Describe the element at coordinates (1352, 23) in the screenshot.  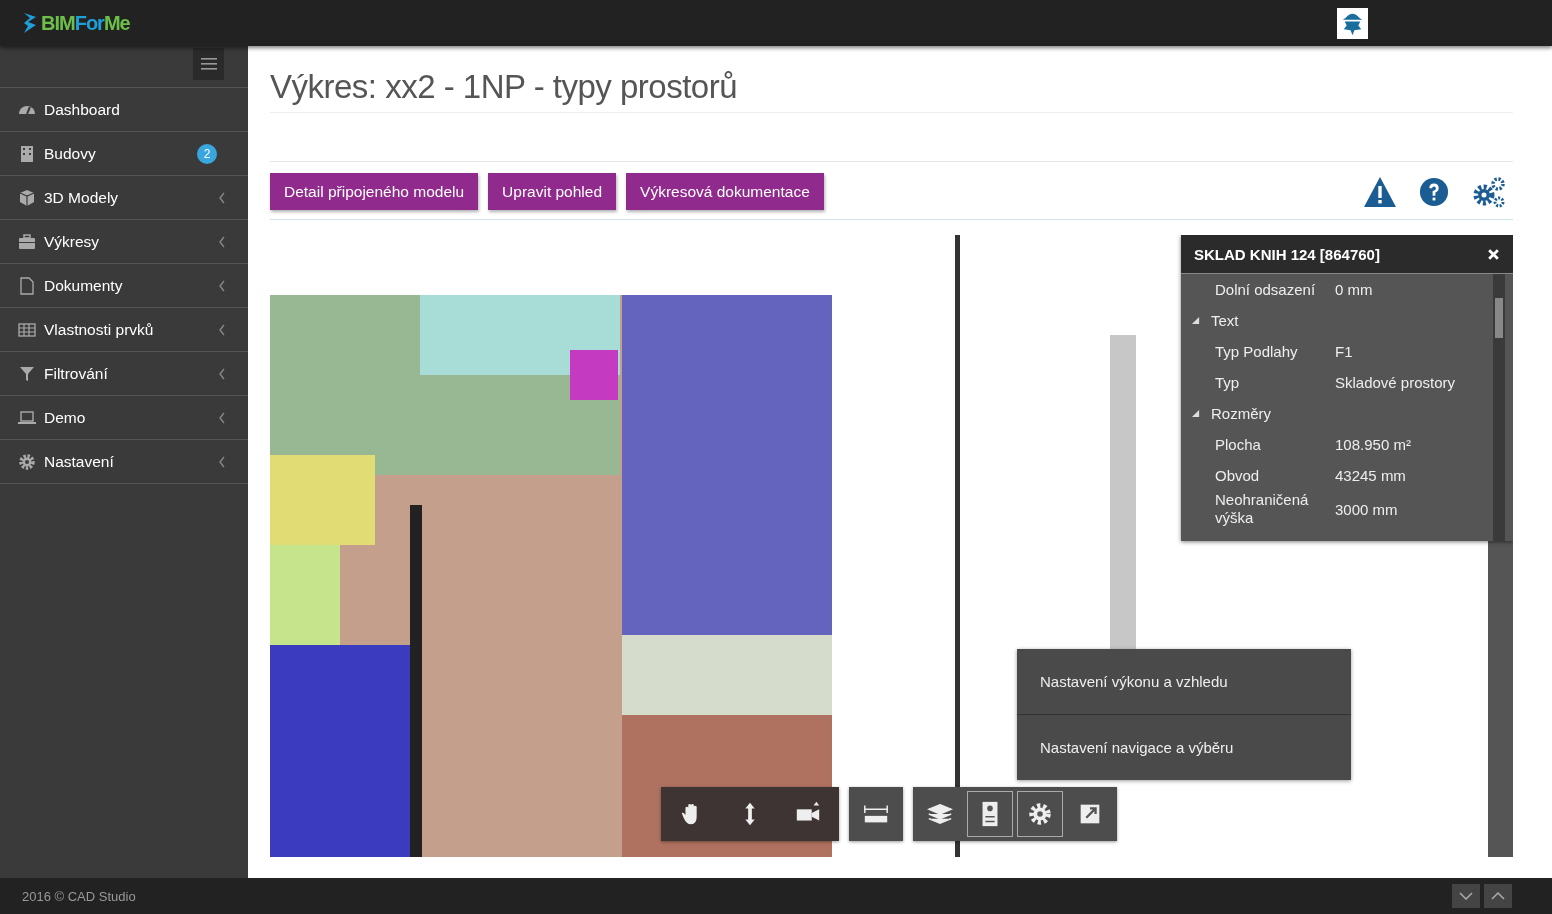
I see `hat-figure-icon` at that location.